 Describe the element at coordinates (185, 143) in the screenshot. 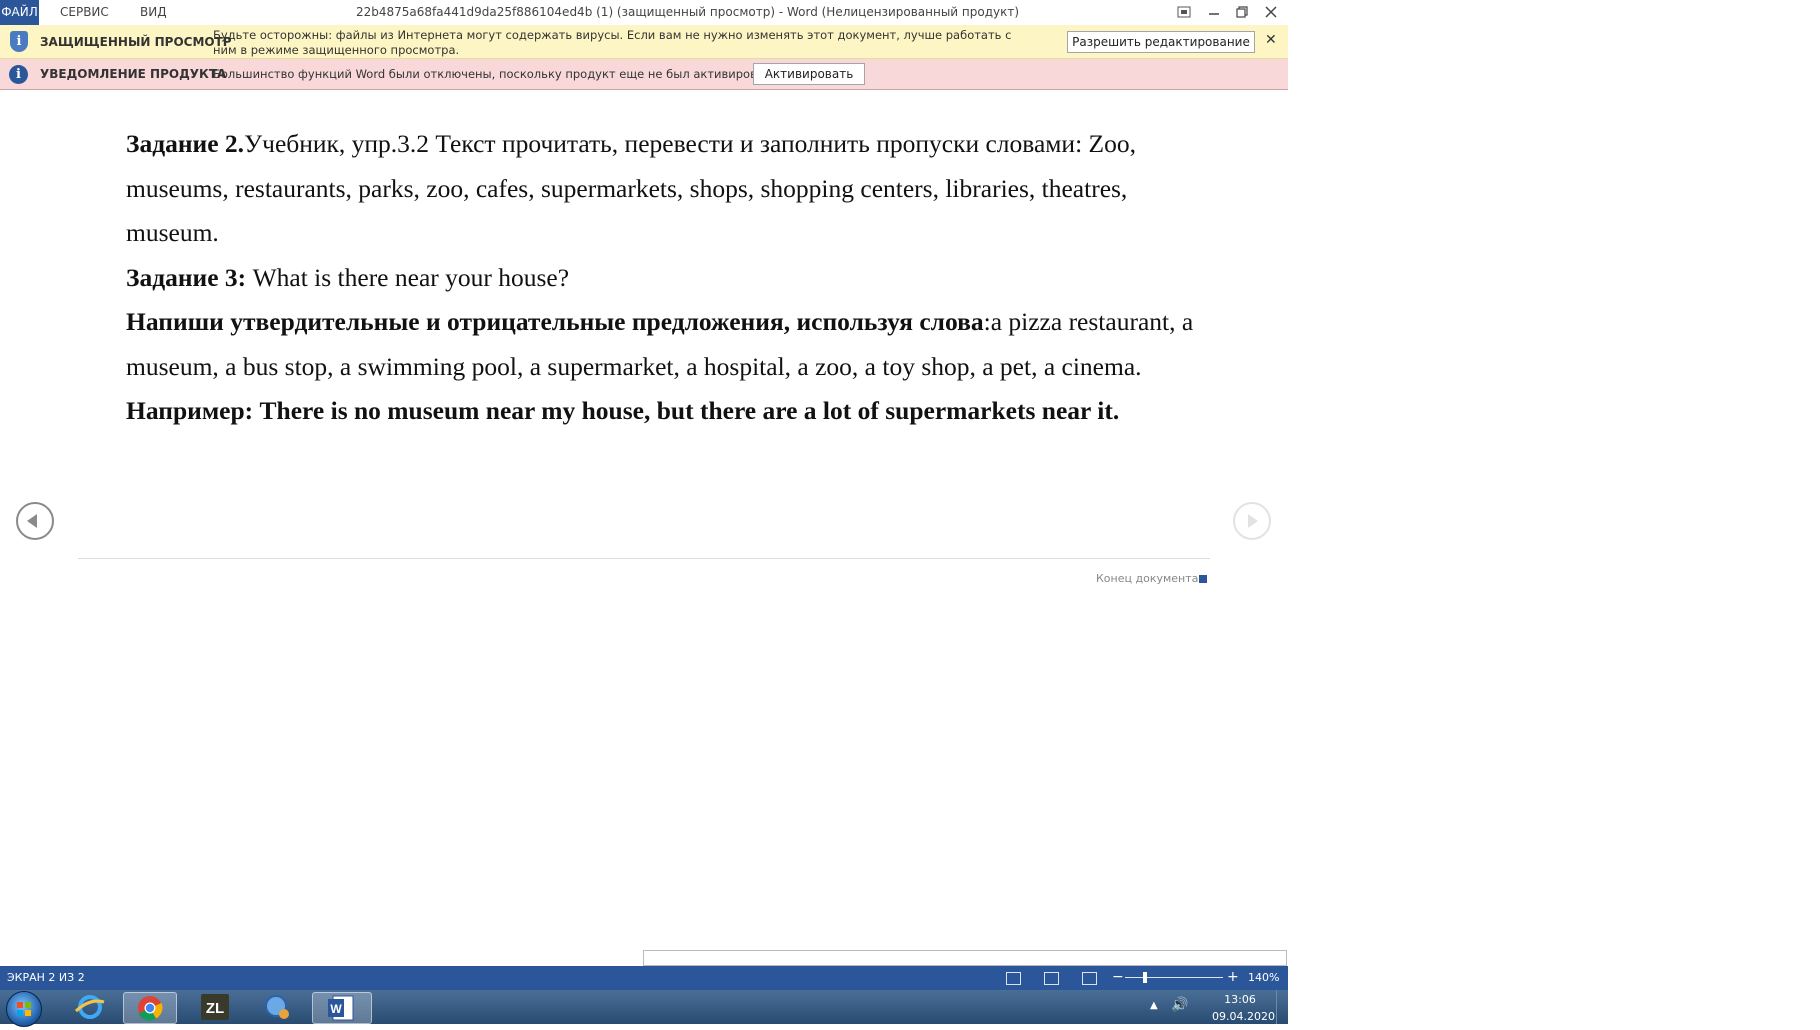

I see `task-2-heading: Задание 2.` at that location.